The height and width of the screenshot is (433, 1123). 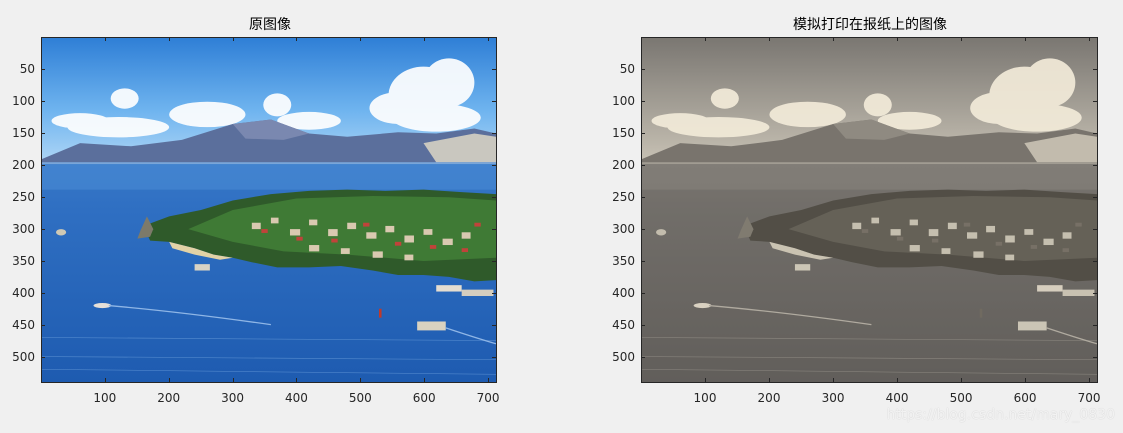 What do you see at coordinates (23, 101) in the screenshot?
I see `axes-original-ytick-label: 100` at bounding box center [23, 101].